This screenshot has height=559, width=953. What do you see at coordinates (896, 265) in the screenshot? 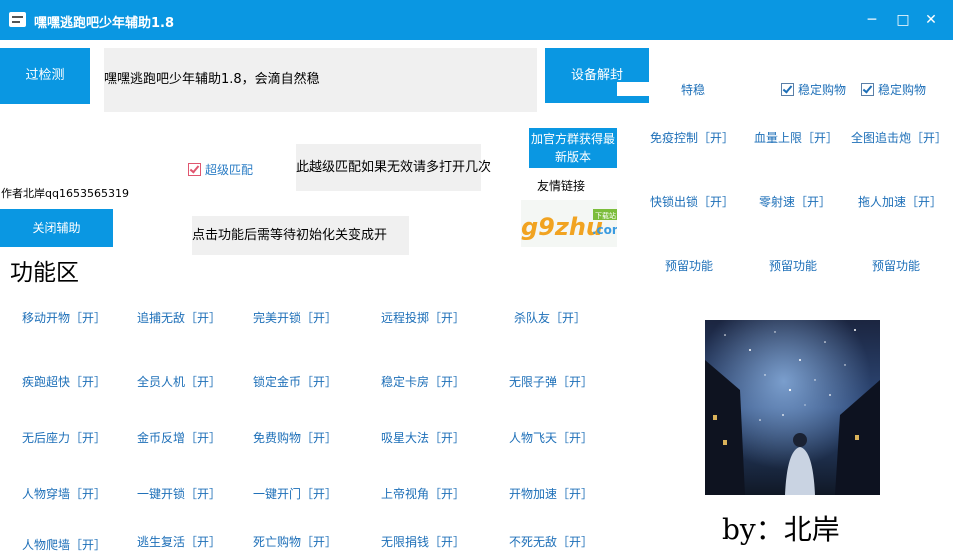
I see `feature-reserved-3: 预留功能` at bounding box center [896, 265].